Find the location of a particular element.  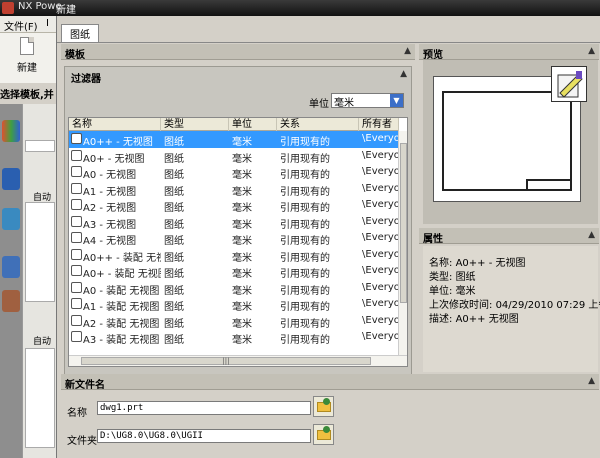

filter-collapse-icon: ▲ is located at coordinates (403, 74).